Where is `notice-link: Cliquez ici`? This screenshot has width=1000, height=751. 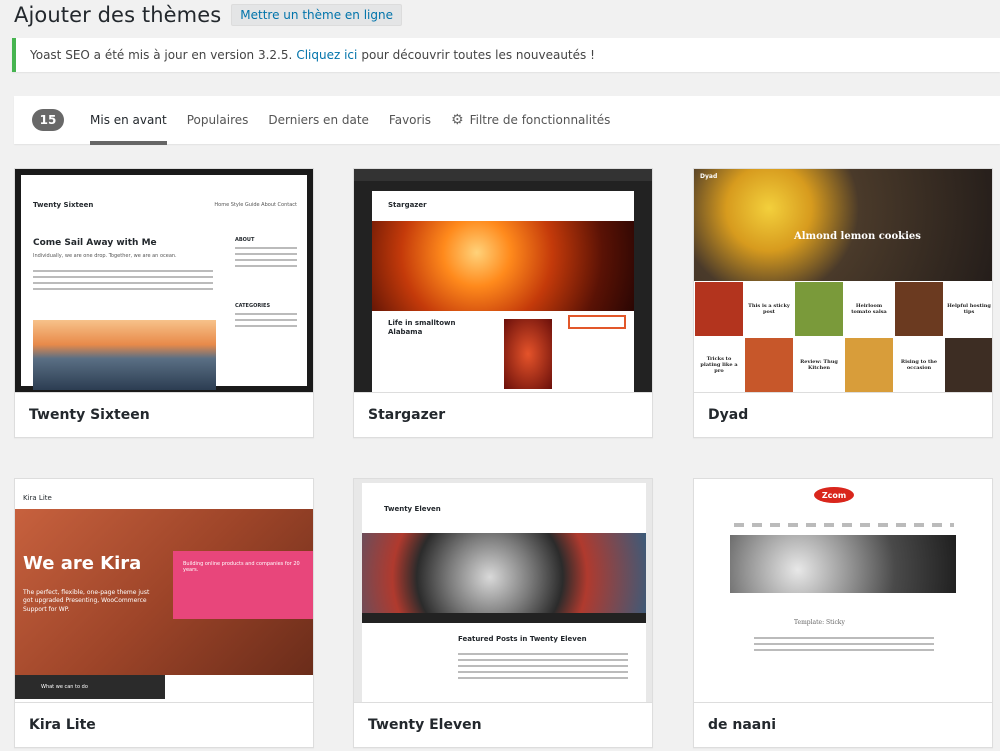 notice-link: Cliquez ici is located at coordinates (326, 55).